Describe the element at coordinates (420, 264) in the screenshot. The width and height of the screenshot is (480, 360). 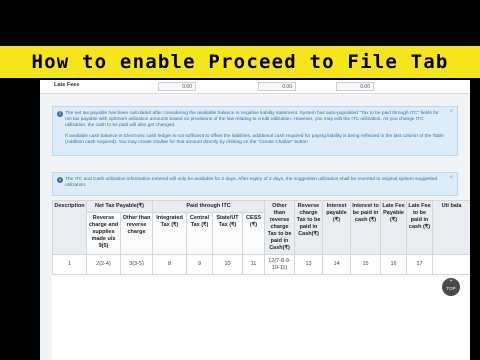
I see `table-cell: 17` at that location.